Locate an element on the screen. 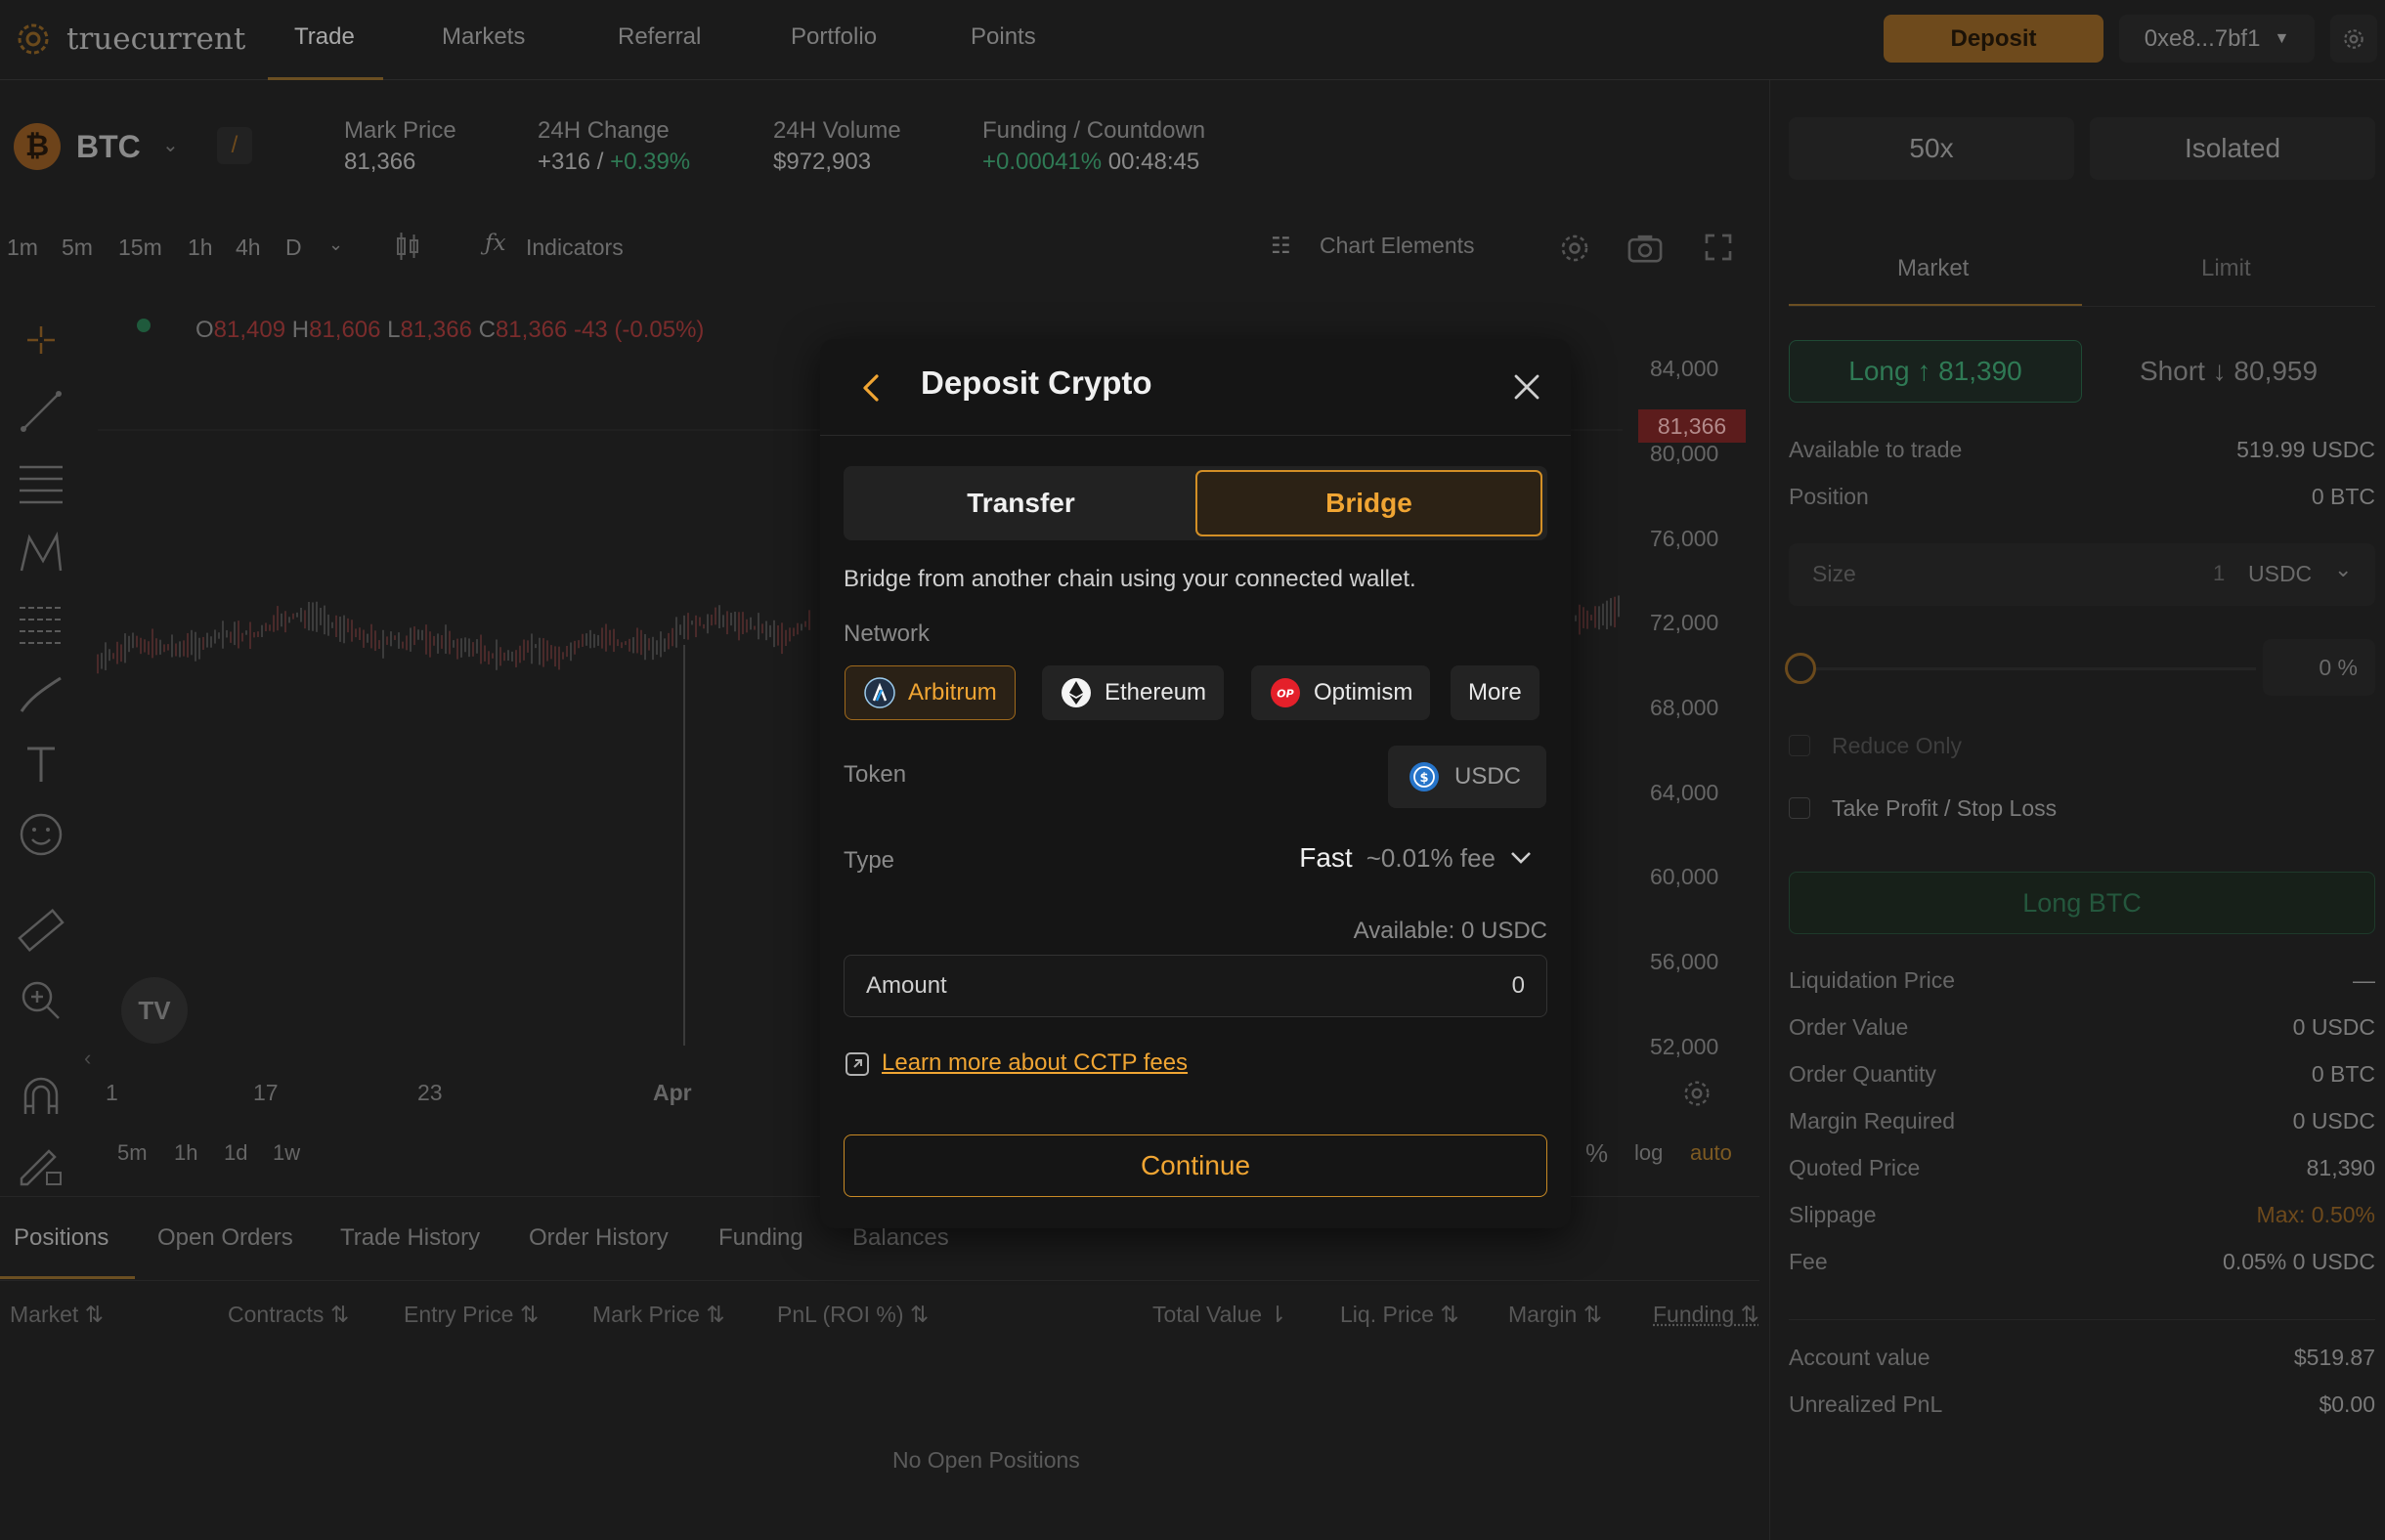  close-icon is located at coordinates (1526, 387).